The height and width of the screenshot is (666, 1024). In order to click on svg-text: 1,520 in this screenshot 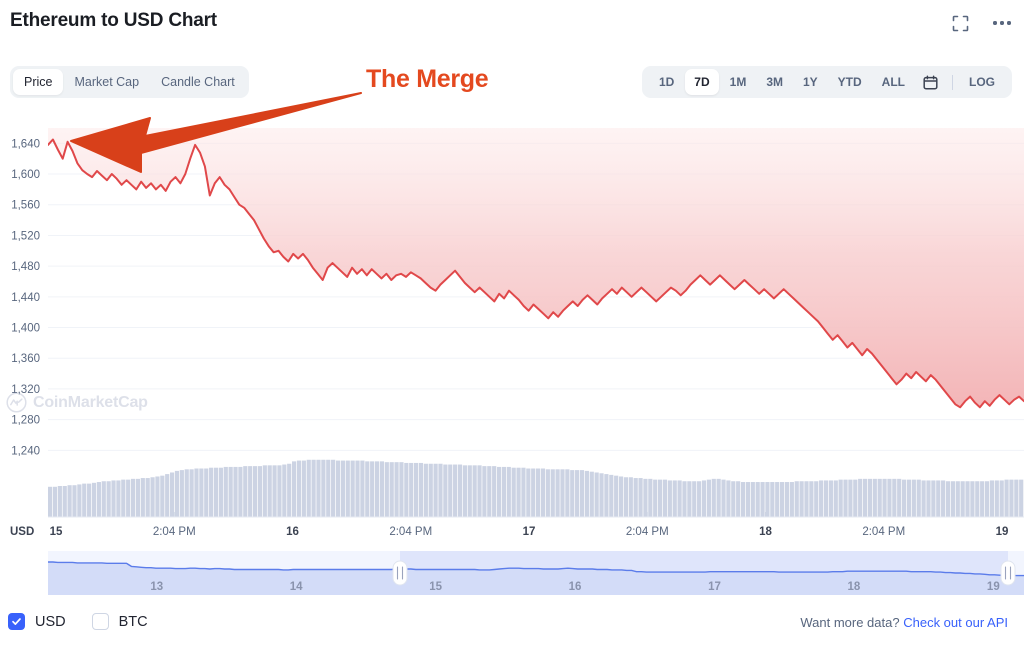, I will do `click(25, 236)`.